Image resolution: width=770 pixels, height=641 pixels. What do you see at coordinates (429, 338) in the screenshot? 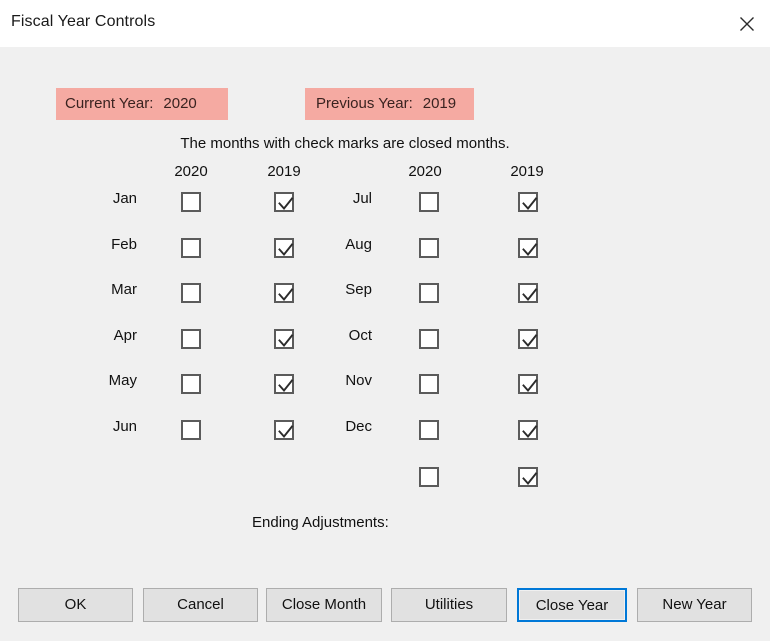
I see `checkbox-oct-2020` at bounding box center [429, 338].